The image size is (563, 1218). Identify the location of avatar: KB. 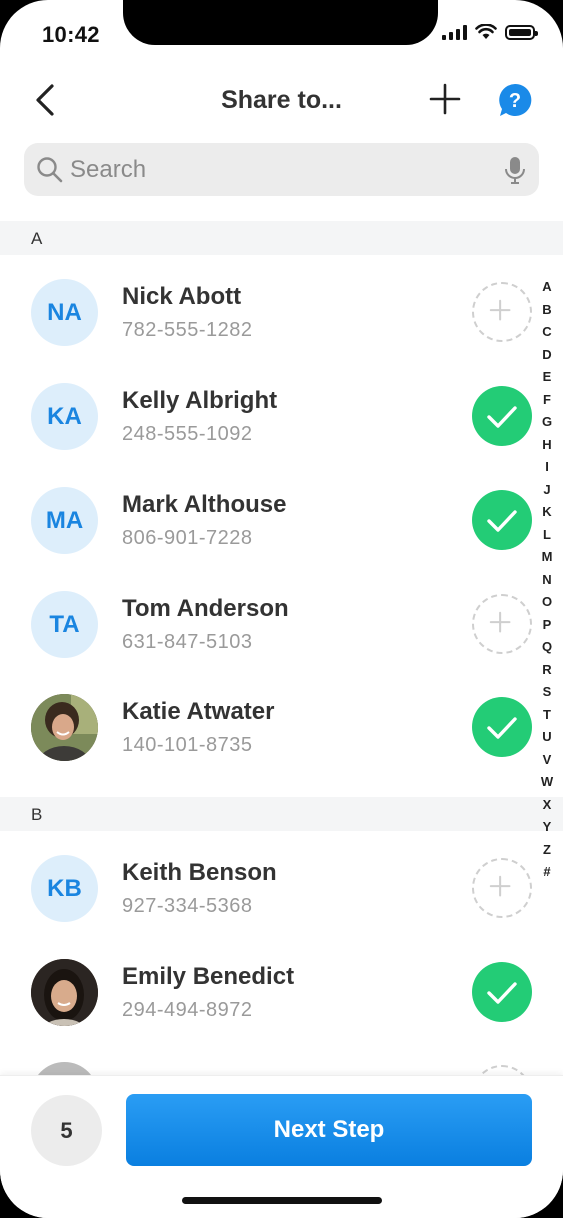
(64, 888).